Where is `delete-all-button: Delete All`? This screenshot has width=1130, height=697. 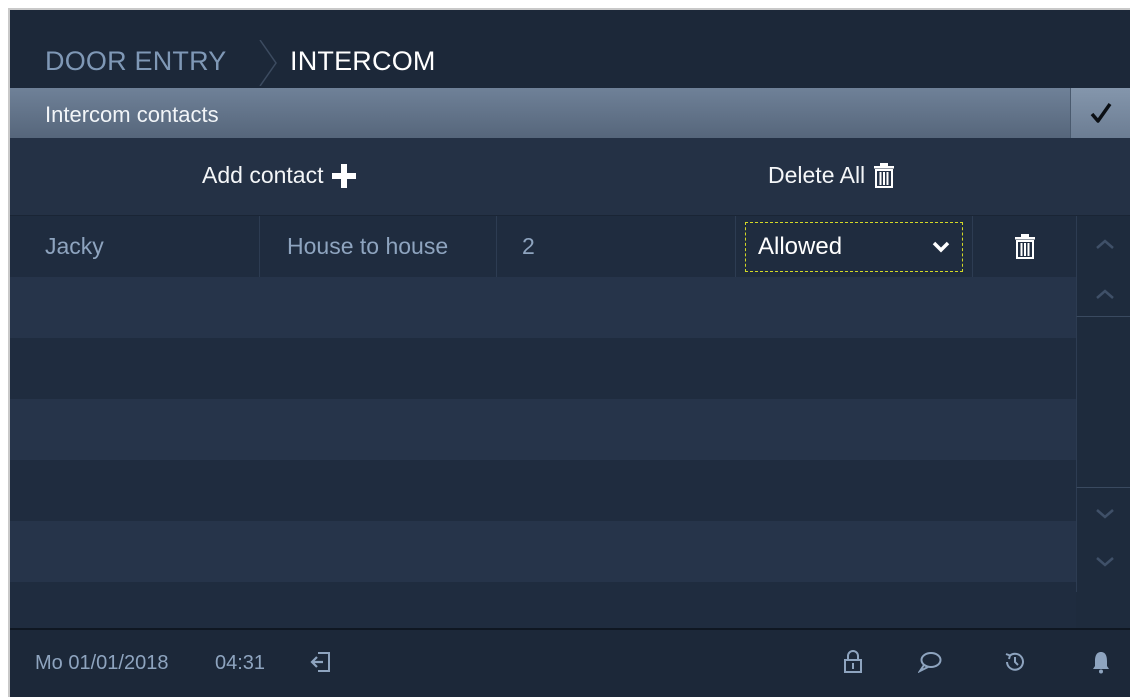 delete-all-button: Delete All is located at coordinates (831, 175).